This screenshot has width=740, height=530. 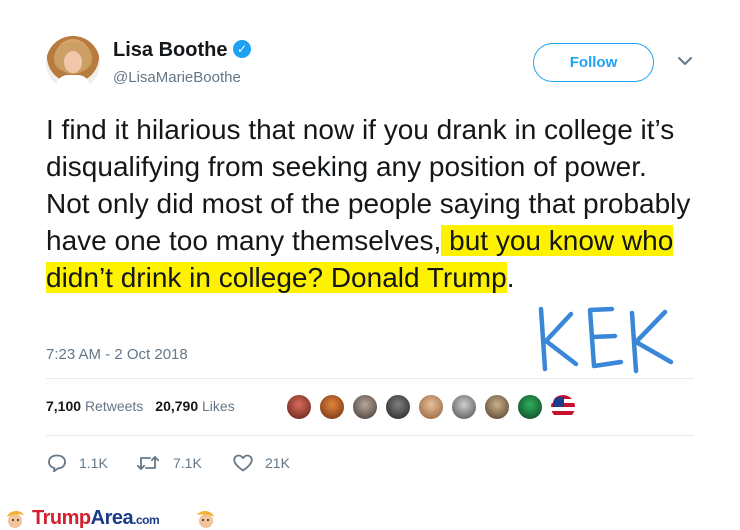 What do you see at coordinates (170, 50) in the screenshot?
I see `author-name: Lisa Boothe` at bounding box center [170, 50].